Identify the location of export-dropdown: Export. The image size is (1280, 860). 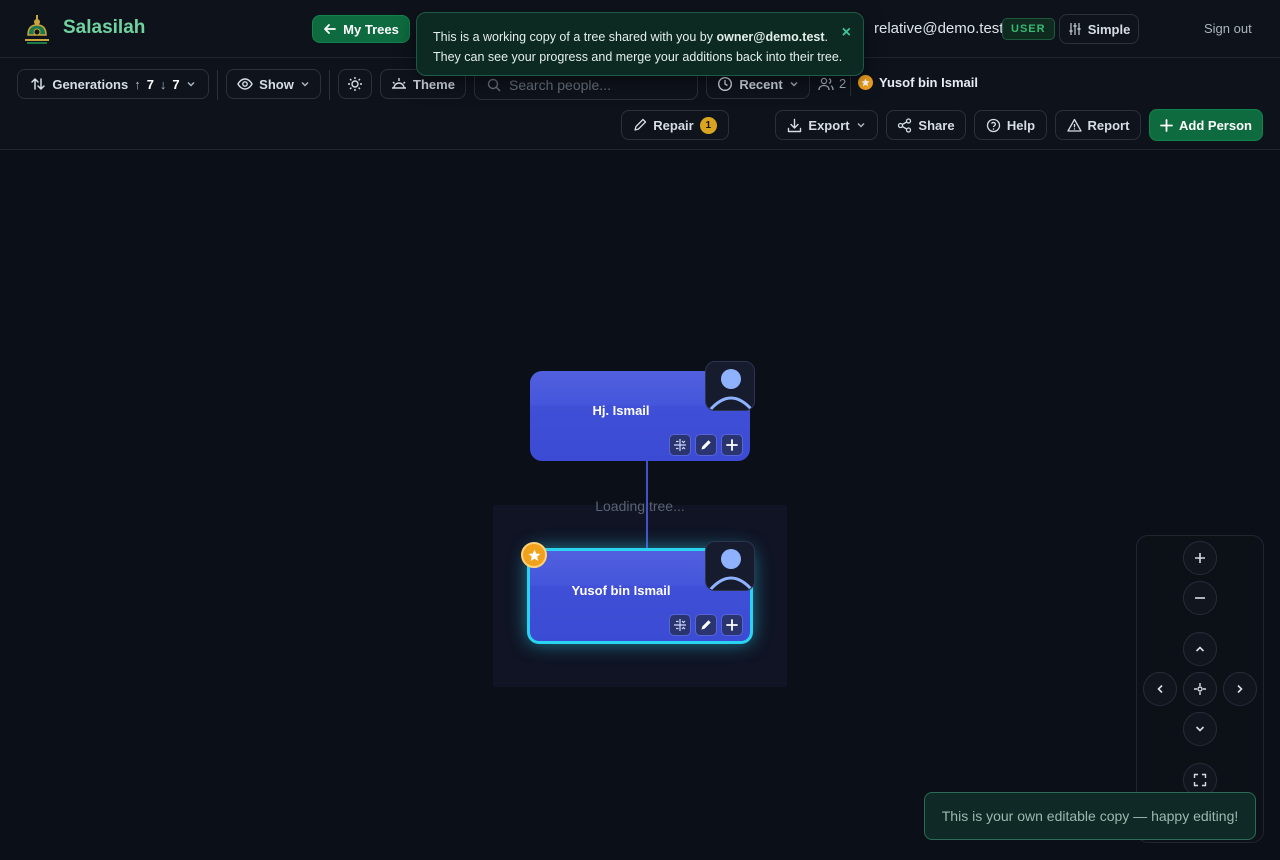
(826, 125).